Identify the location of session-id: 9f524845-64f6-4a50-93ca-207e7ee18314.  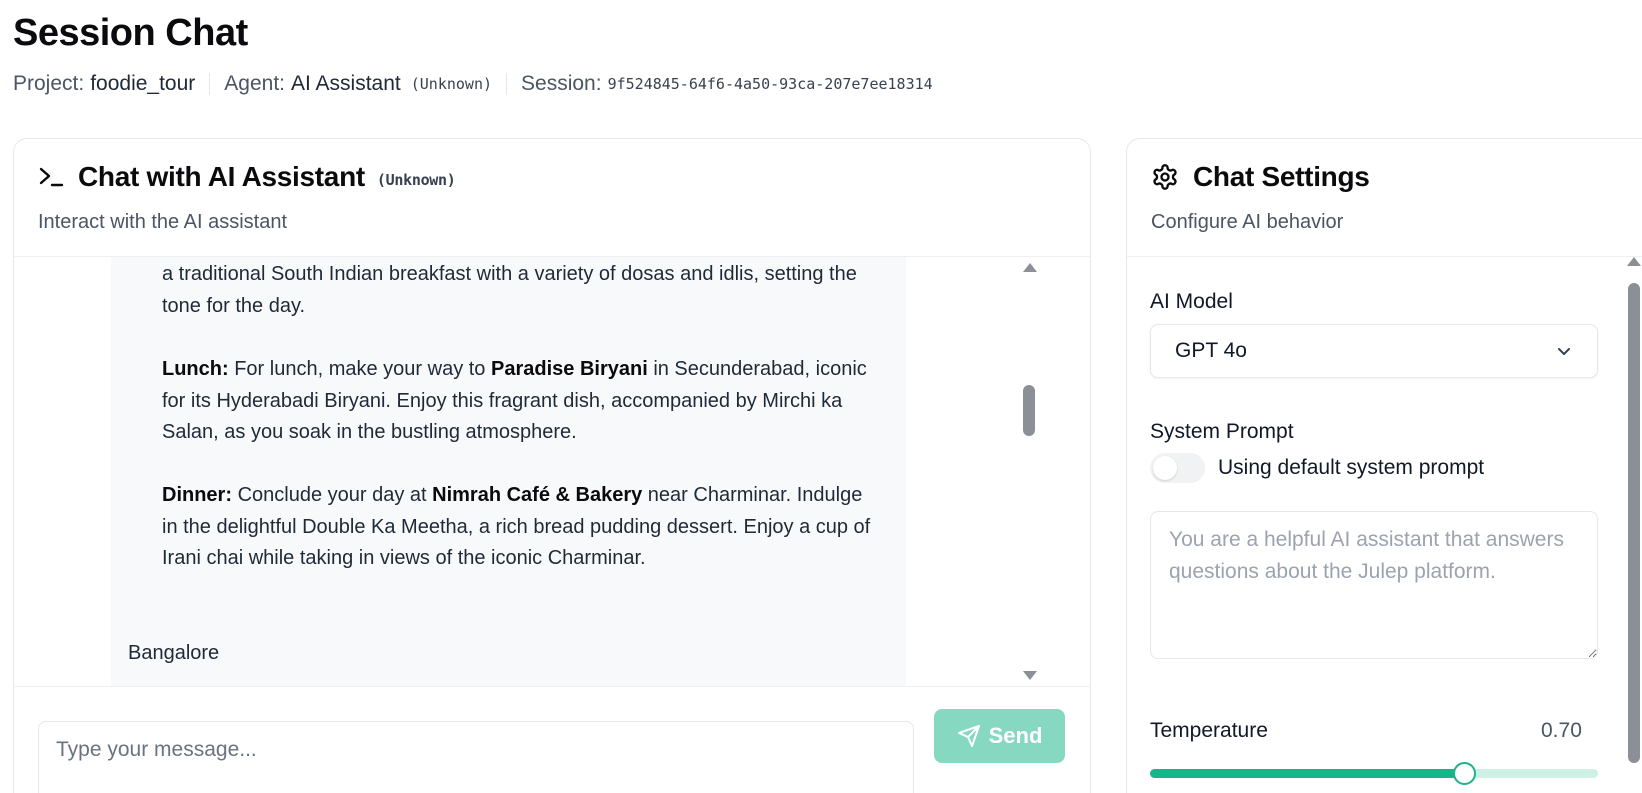
(770, 84).